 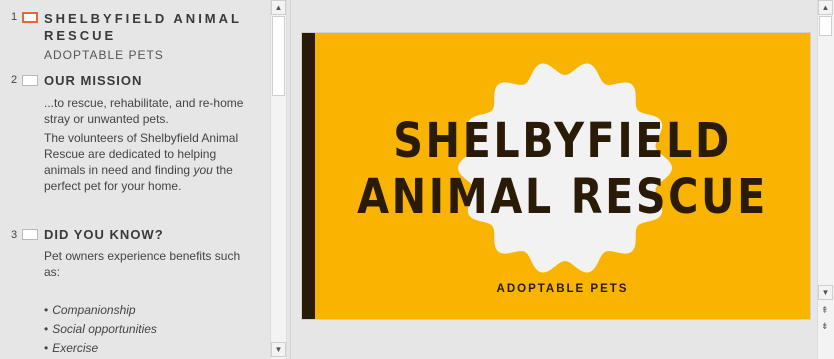 What do you see at coordinates (143, 18) in the screenshot?
I see `outline-title-line: SHELBYFIELD ANIMAL` at bounding box center [143, 18].